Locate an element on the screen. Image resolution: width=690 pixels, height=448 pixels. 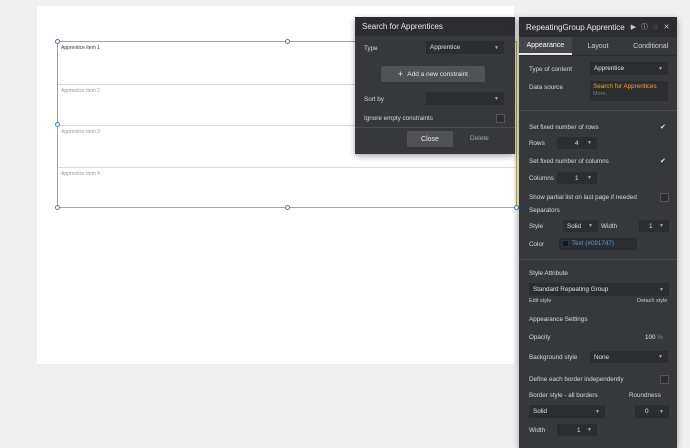
property-editor-title: RepeatingGroup Apprentice is located at coordinates (575, 27).